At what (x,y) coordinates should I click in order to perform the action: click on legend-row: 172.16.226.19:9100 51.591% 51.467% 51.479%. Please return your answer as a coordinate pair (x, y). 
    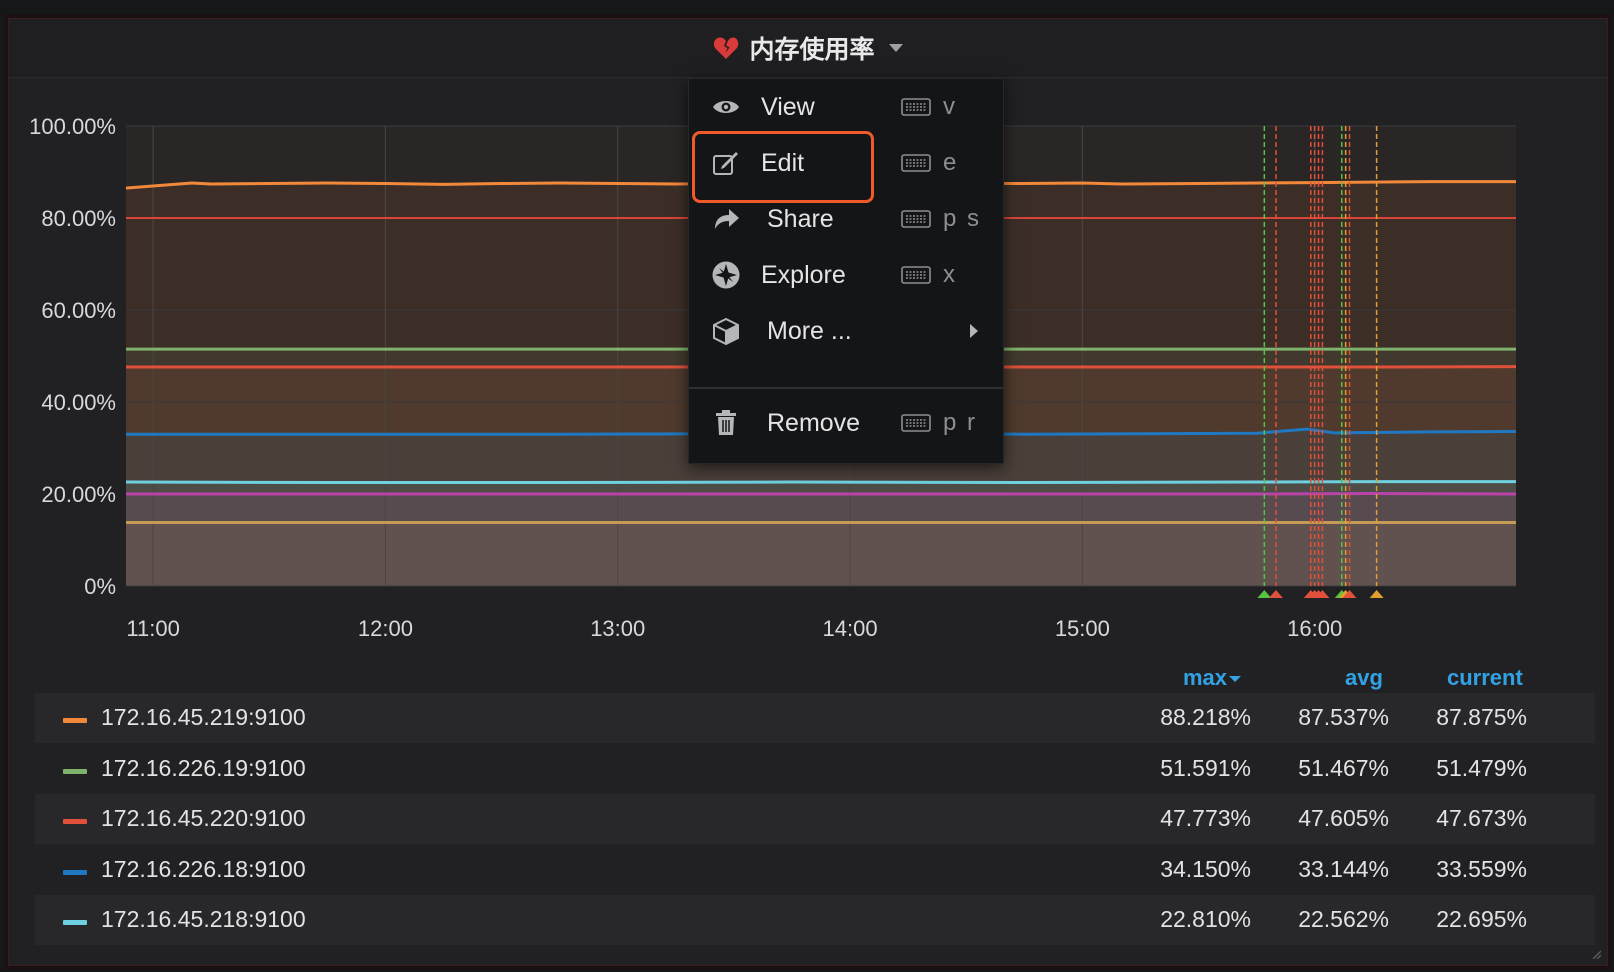
    Looking at the image, I should click on (815, 769).